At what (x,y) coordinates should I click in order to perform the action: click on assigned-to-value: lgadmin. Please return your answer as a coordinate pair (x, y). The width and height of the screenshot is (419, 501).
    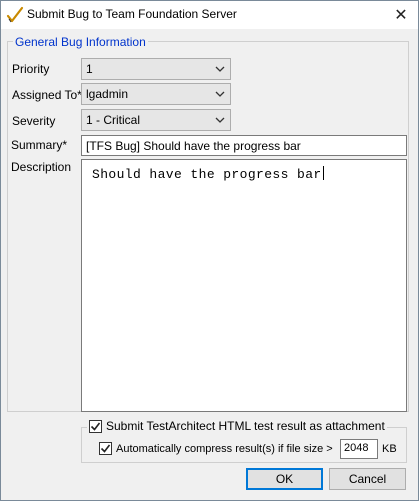
    Looking at the image, I should click on (107, 94).